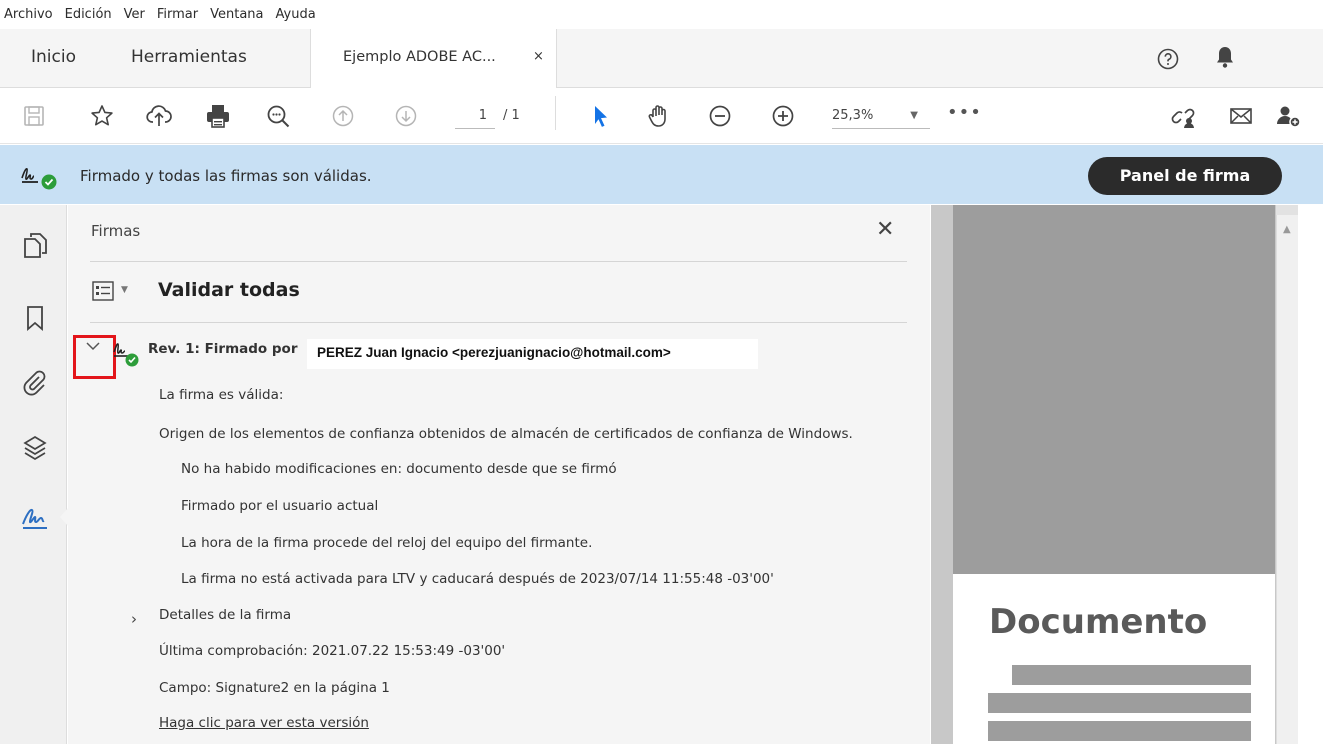  What do you see at coordinates (1287, 210) in the screenshot?
I see `scrollbar-thumb` at bounding box center [1287, 210].